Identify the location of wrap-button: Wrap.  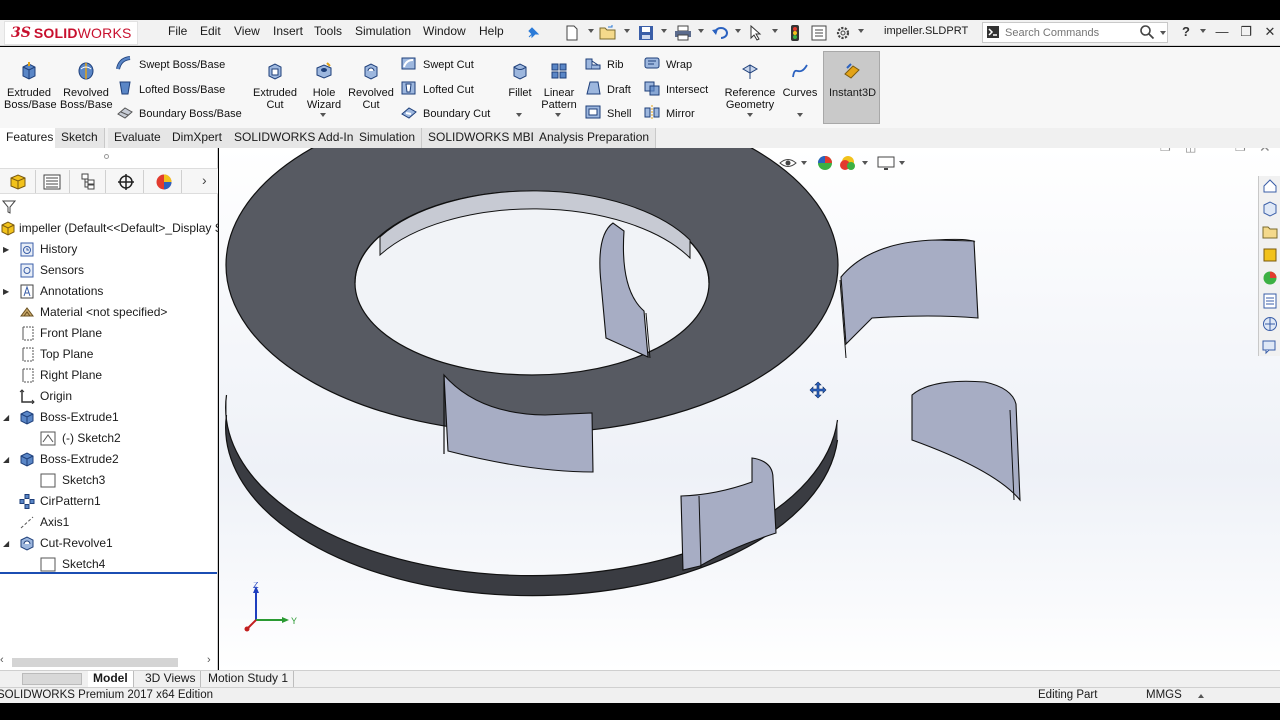
(667, 64).